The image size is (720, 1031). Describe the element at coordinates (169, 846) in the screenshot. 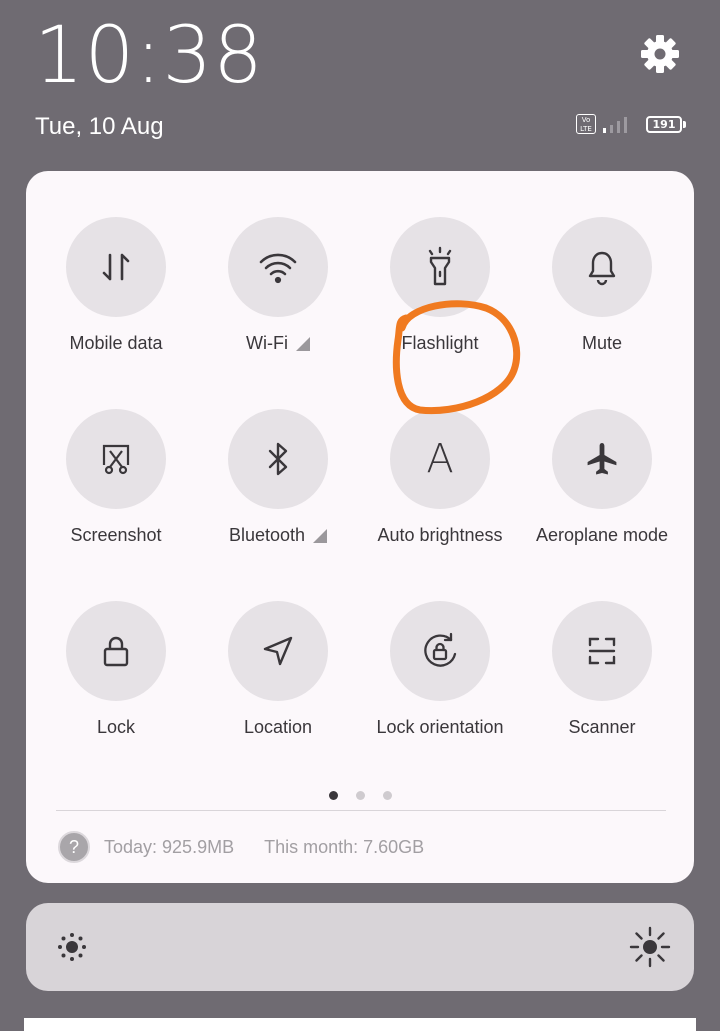

I see `usage-today: Today: 925.9MB` at that location.